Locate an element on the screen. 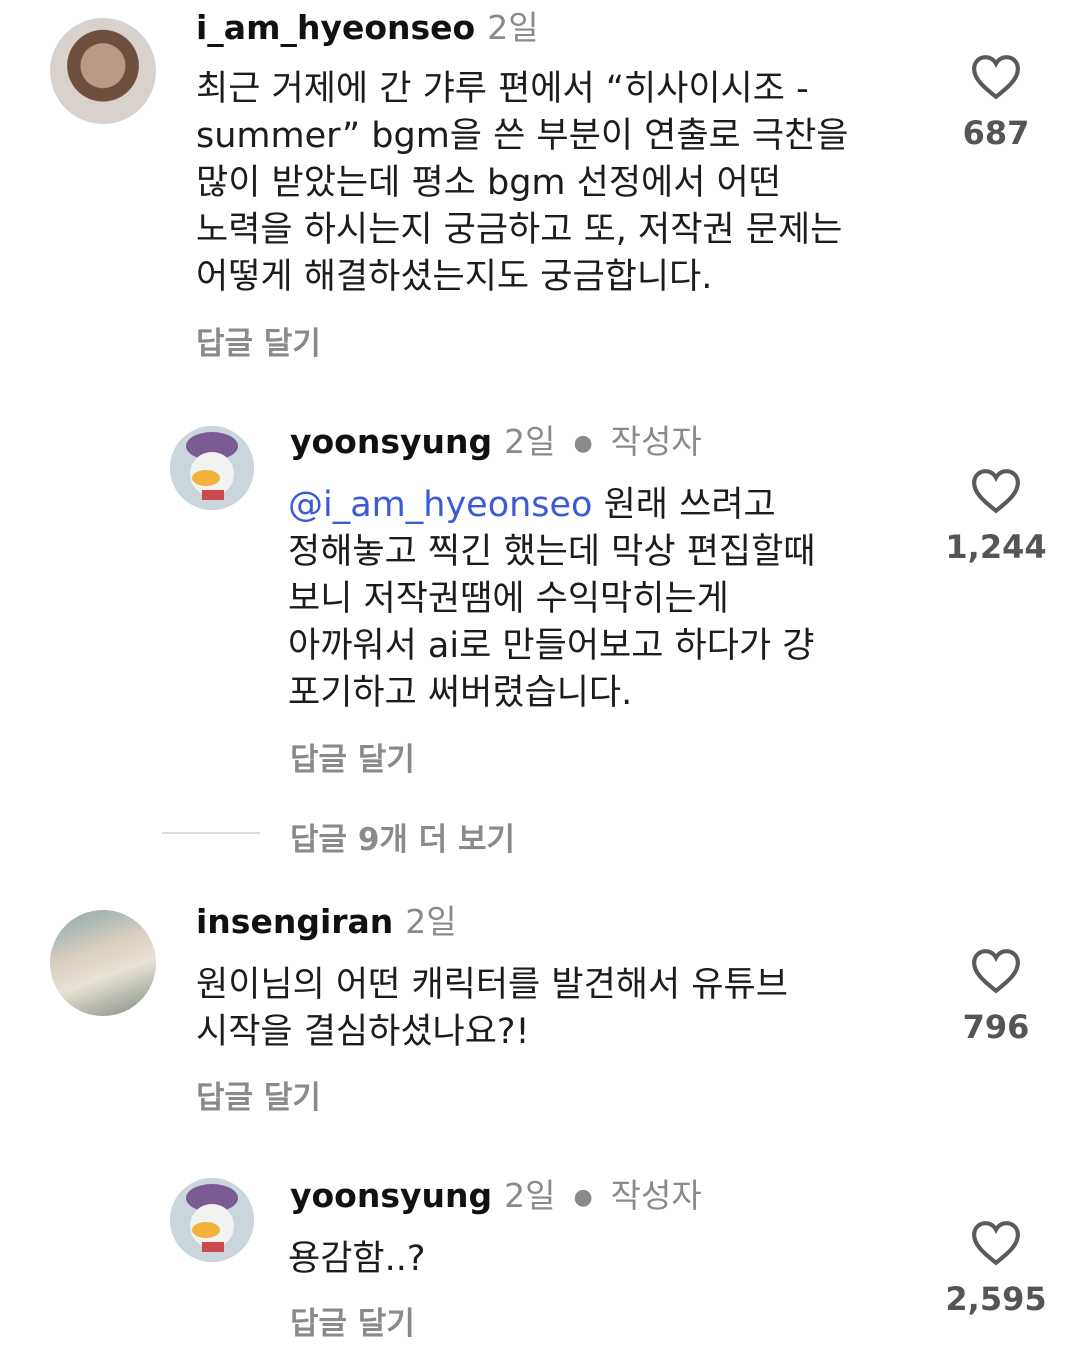 This screenshot has height=1356, width=1080. like-count: 2,595 is located at coordinates (996, 1299).